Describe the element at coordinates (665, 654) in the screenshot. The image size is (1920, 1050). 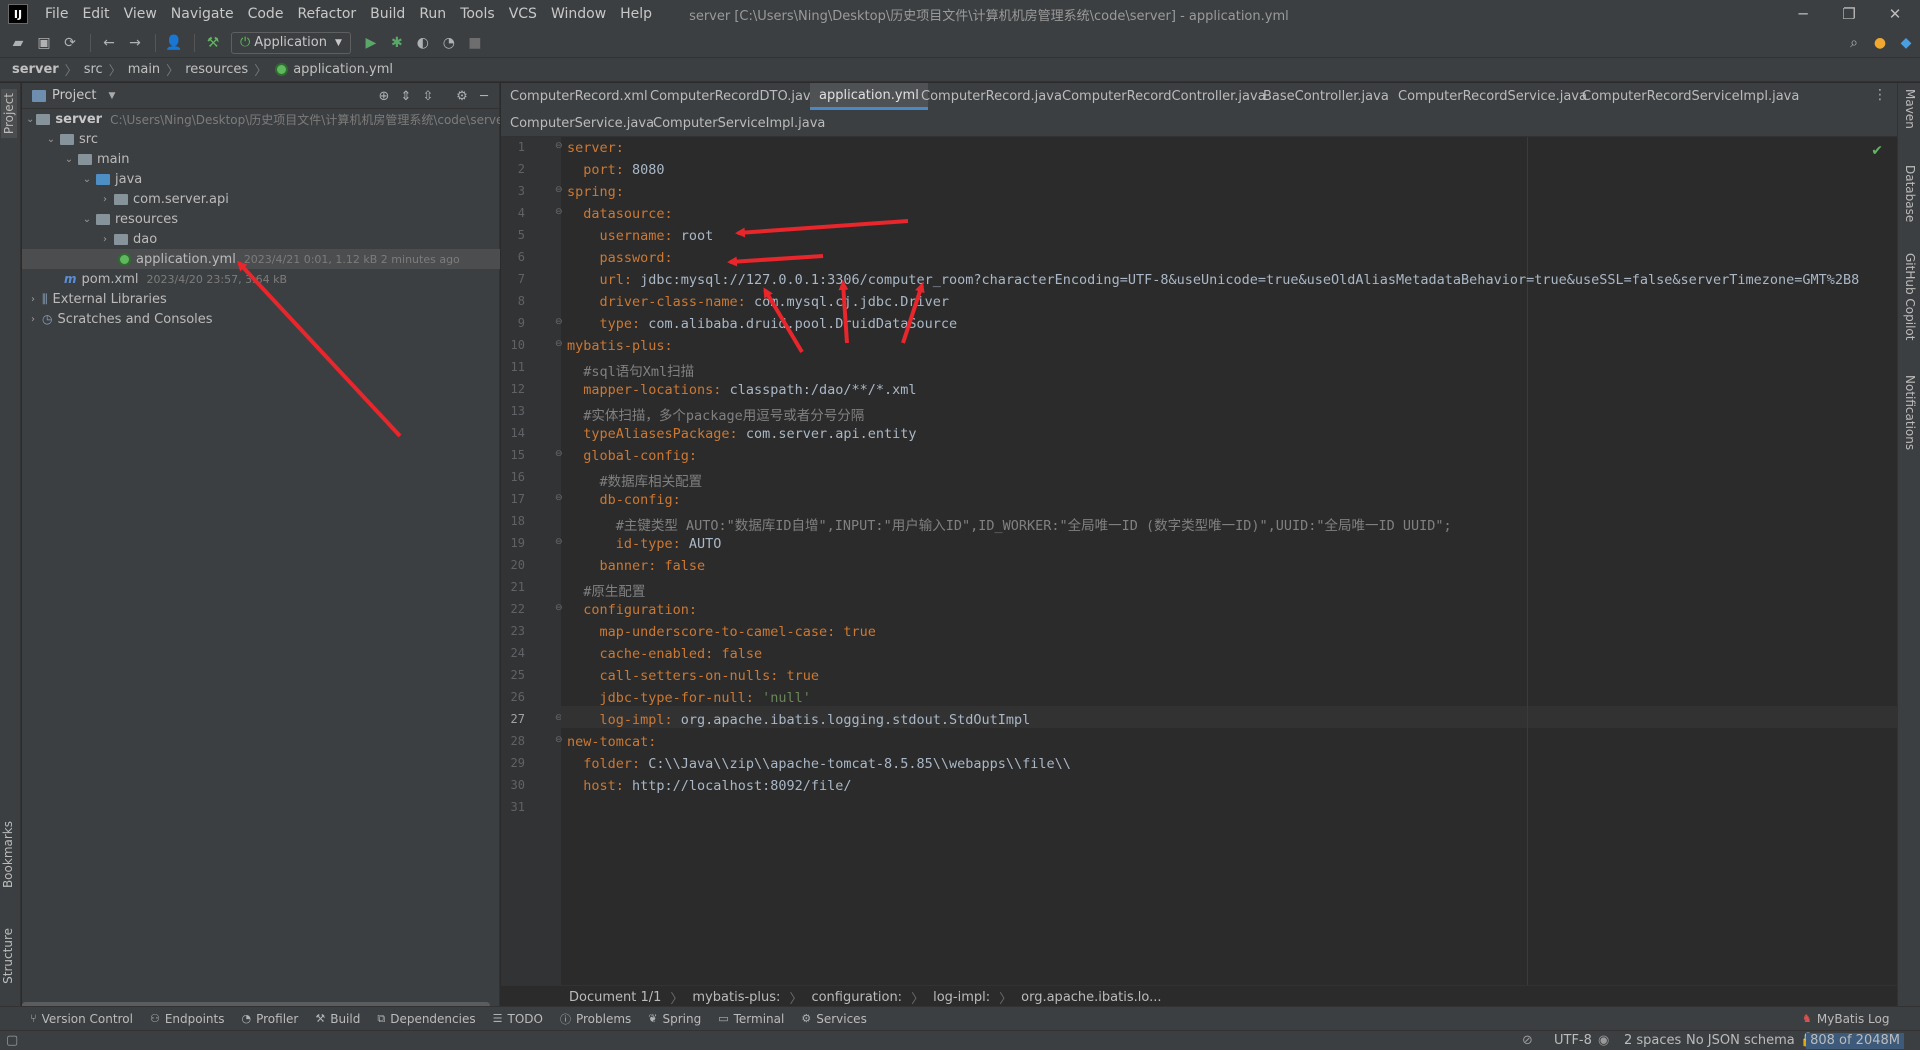
I see `code-line: cache-enabled: false` at that location.